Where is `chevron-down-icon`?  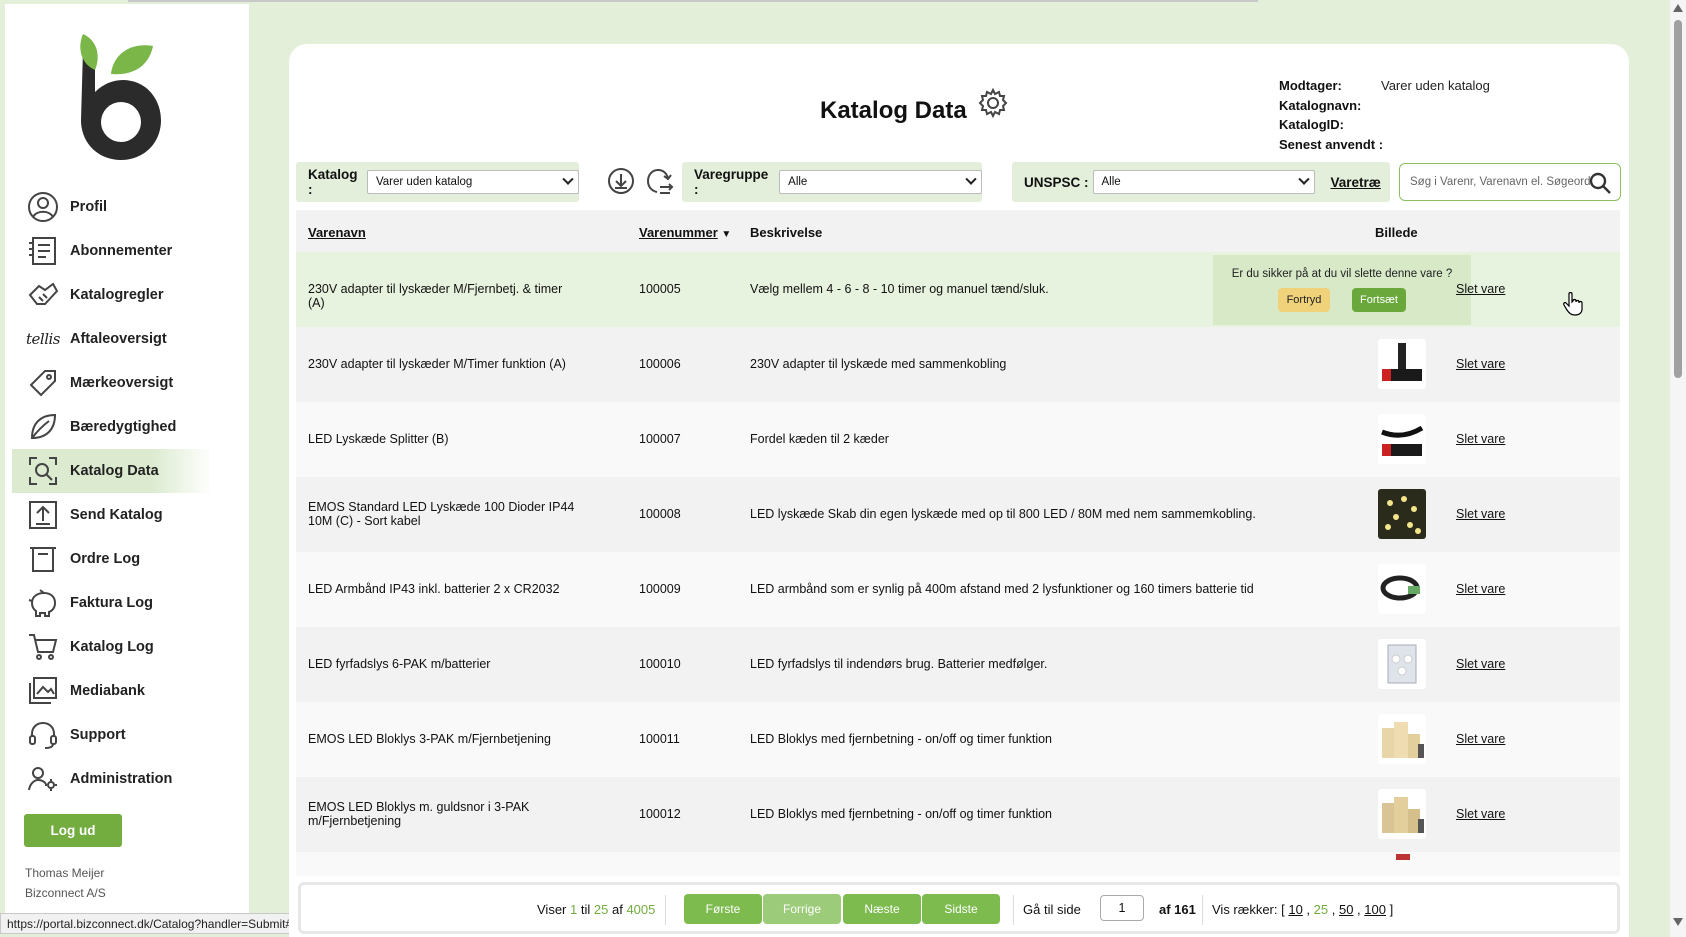
chevron-down-icon is located at coordinates (568, 179).